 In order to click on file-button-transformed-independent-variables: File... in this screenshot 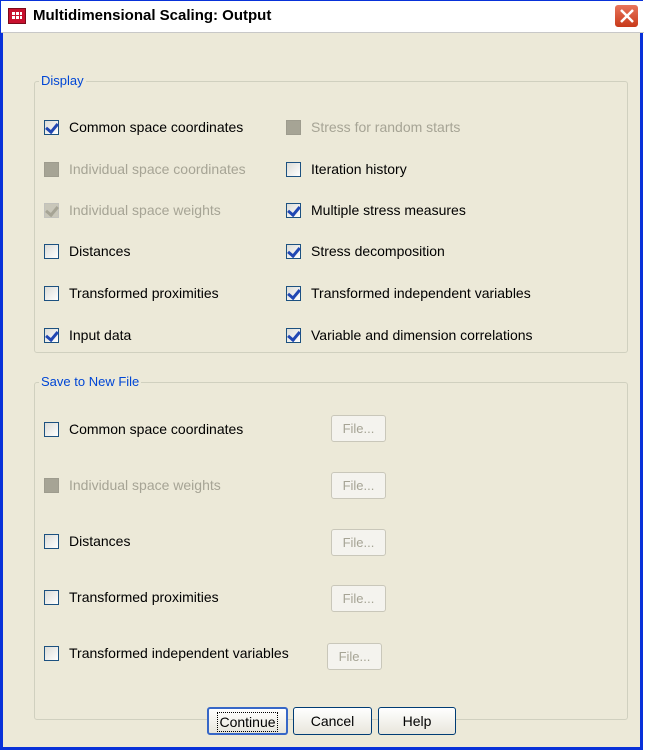, I will do `click(354, 656)`.